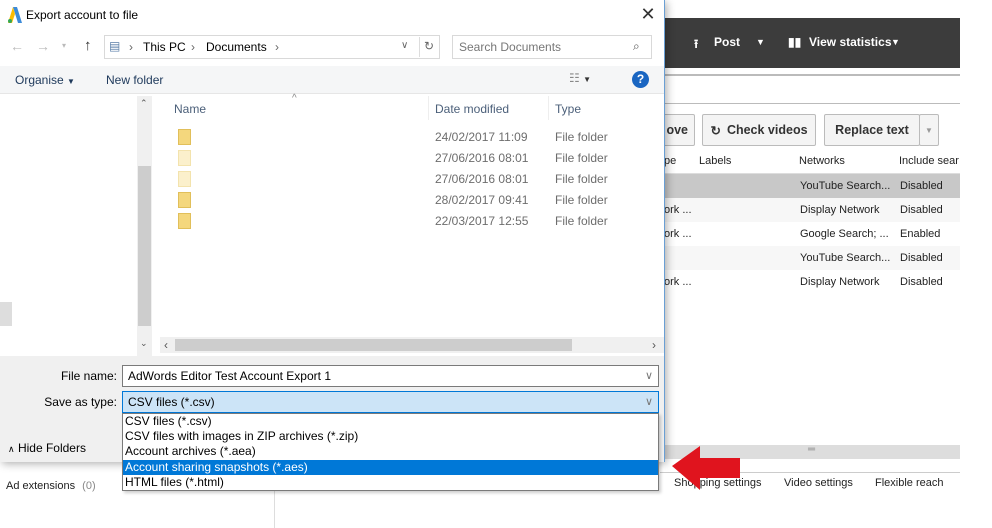  I want to click on scroll-up-icon: ⌃, so click(144, 103).